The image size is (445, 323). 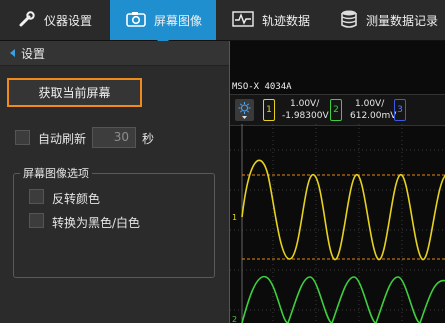 I want to click on tab-screen-image: 屏幕图像, so click(x=163, y=23).